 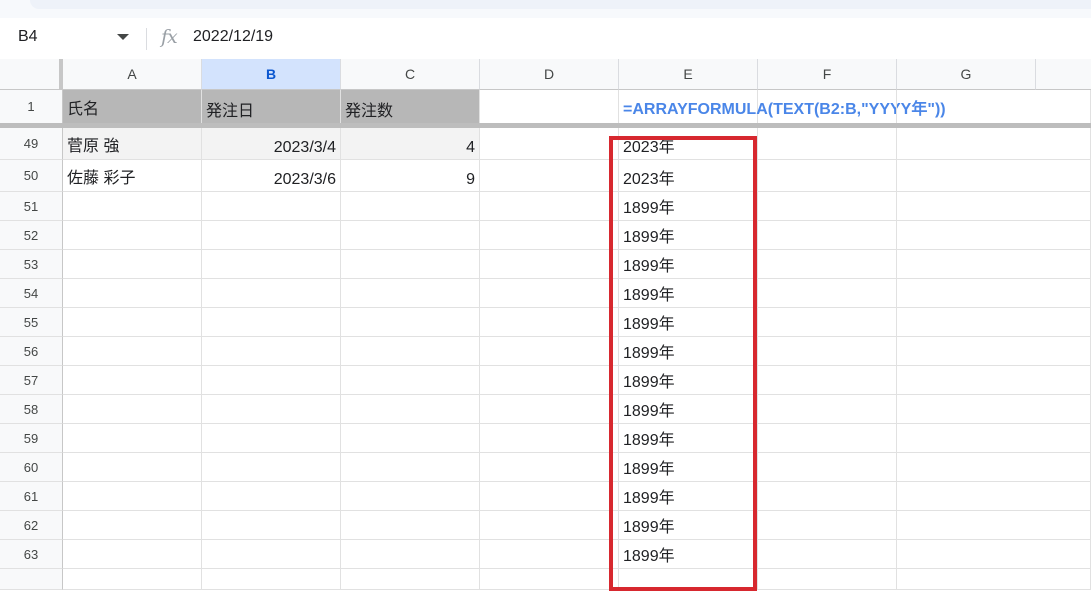 What do you see at coordinates (410, 176) in the screenshot?
I see `cell-c: 9` at bounding box center [410, 176].